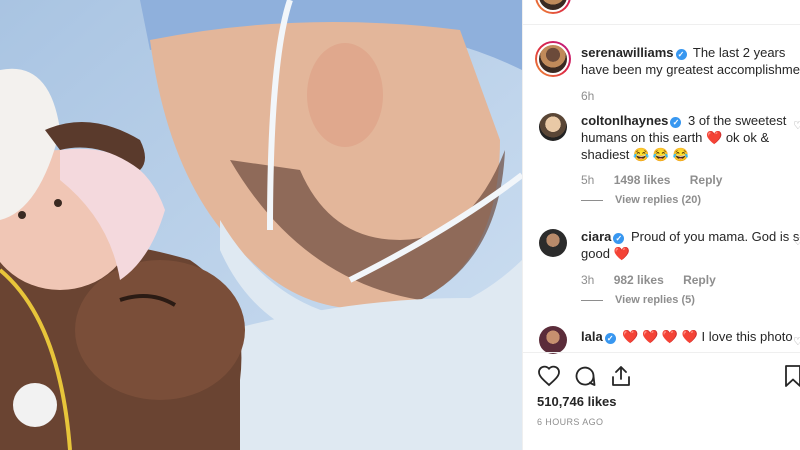  I want to click on comment-username: coltonlhaynes, so click(624, 120).